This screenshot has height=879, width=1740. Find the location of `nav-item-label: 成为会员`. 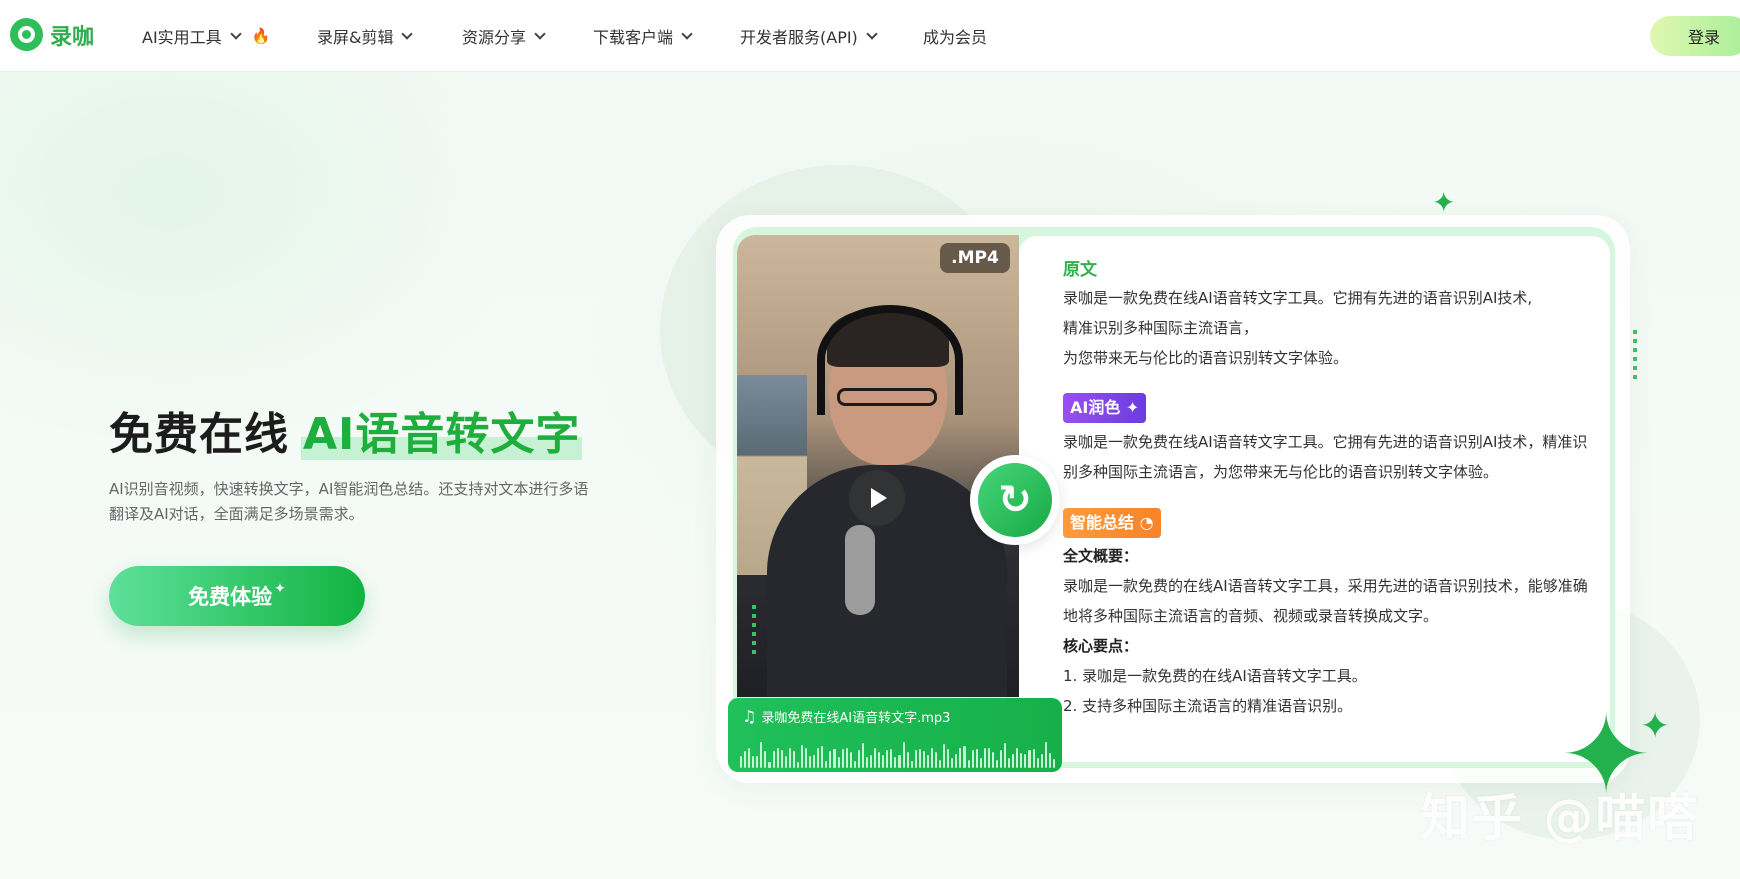

nav-item-label: 成为会员 is located at coordinates (955, 37).